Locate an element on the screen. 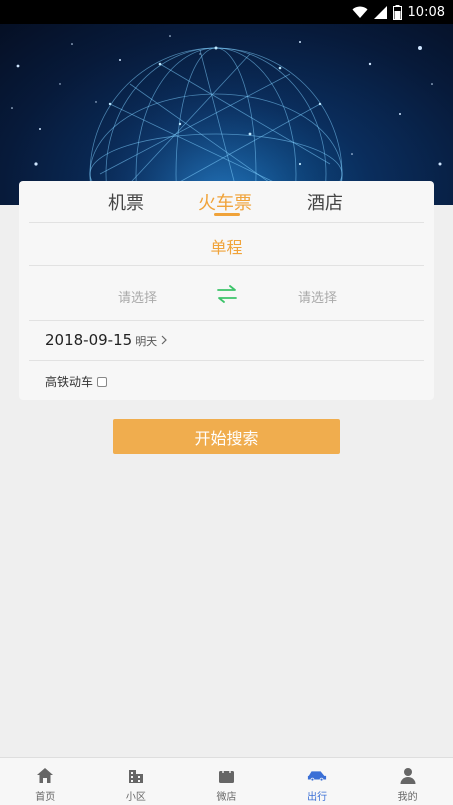 The image size is (453, 805). nav-label: 微店 is located at coordinates (226, 797).